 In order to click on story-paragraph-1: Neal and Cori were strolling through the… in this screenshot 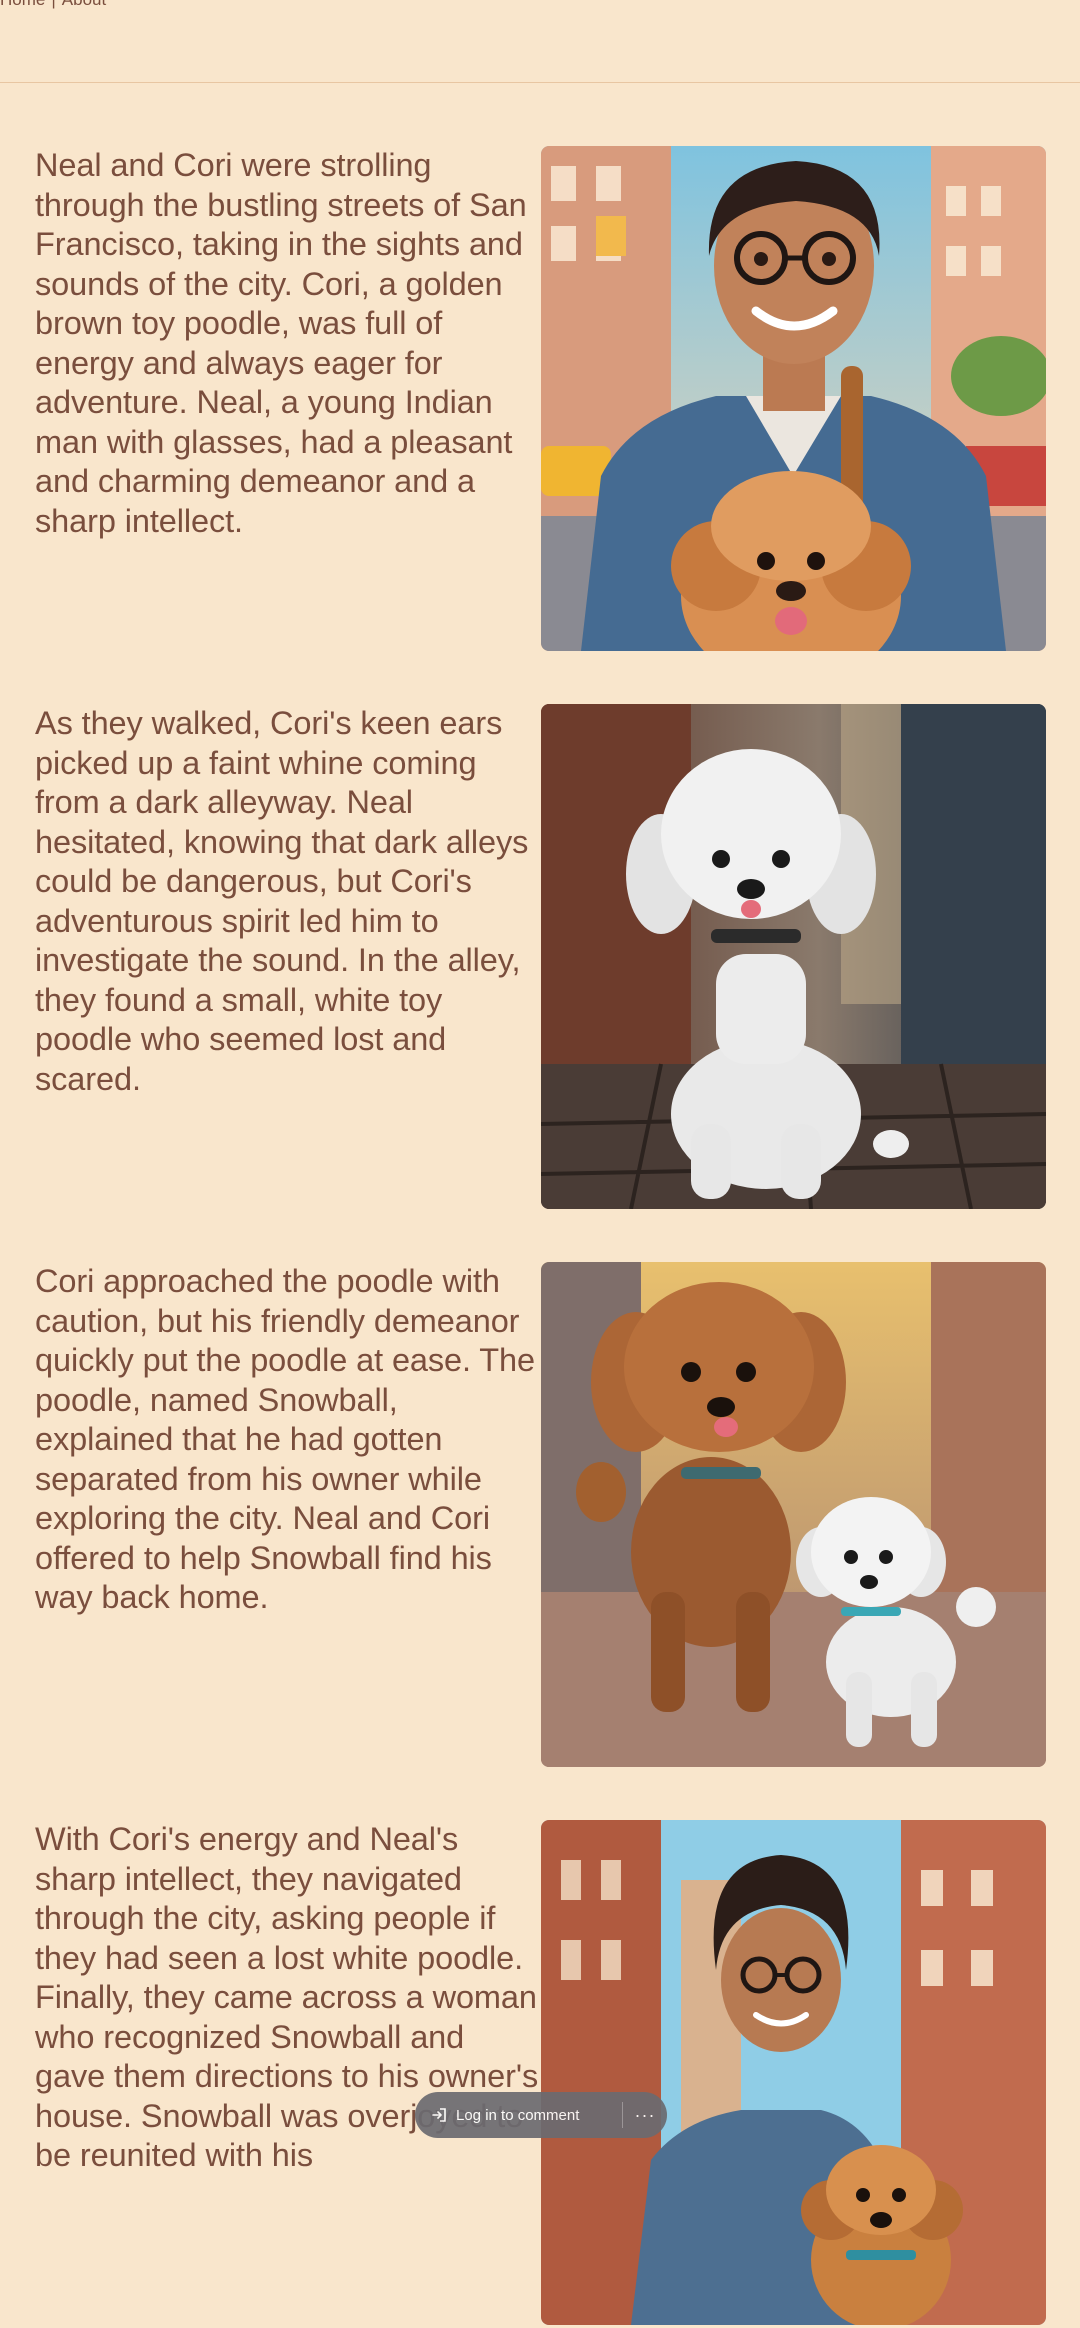, I will do `click(281, 343)`.